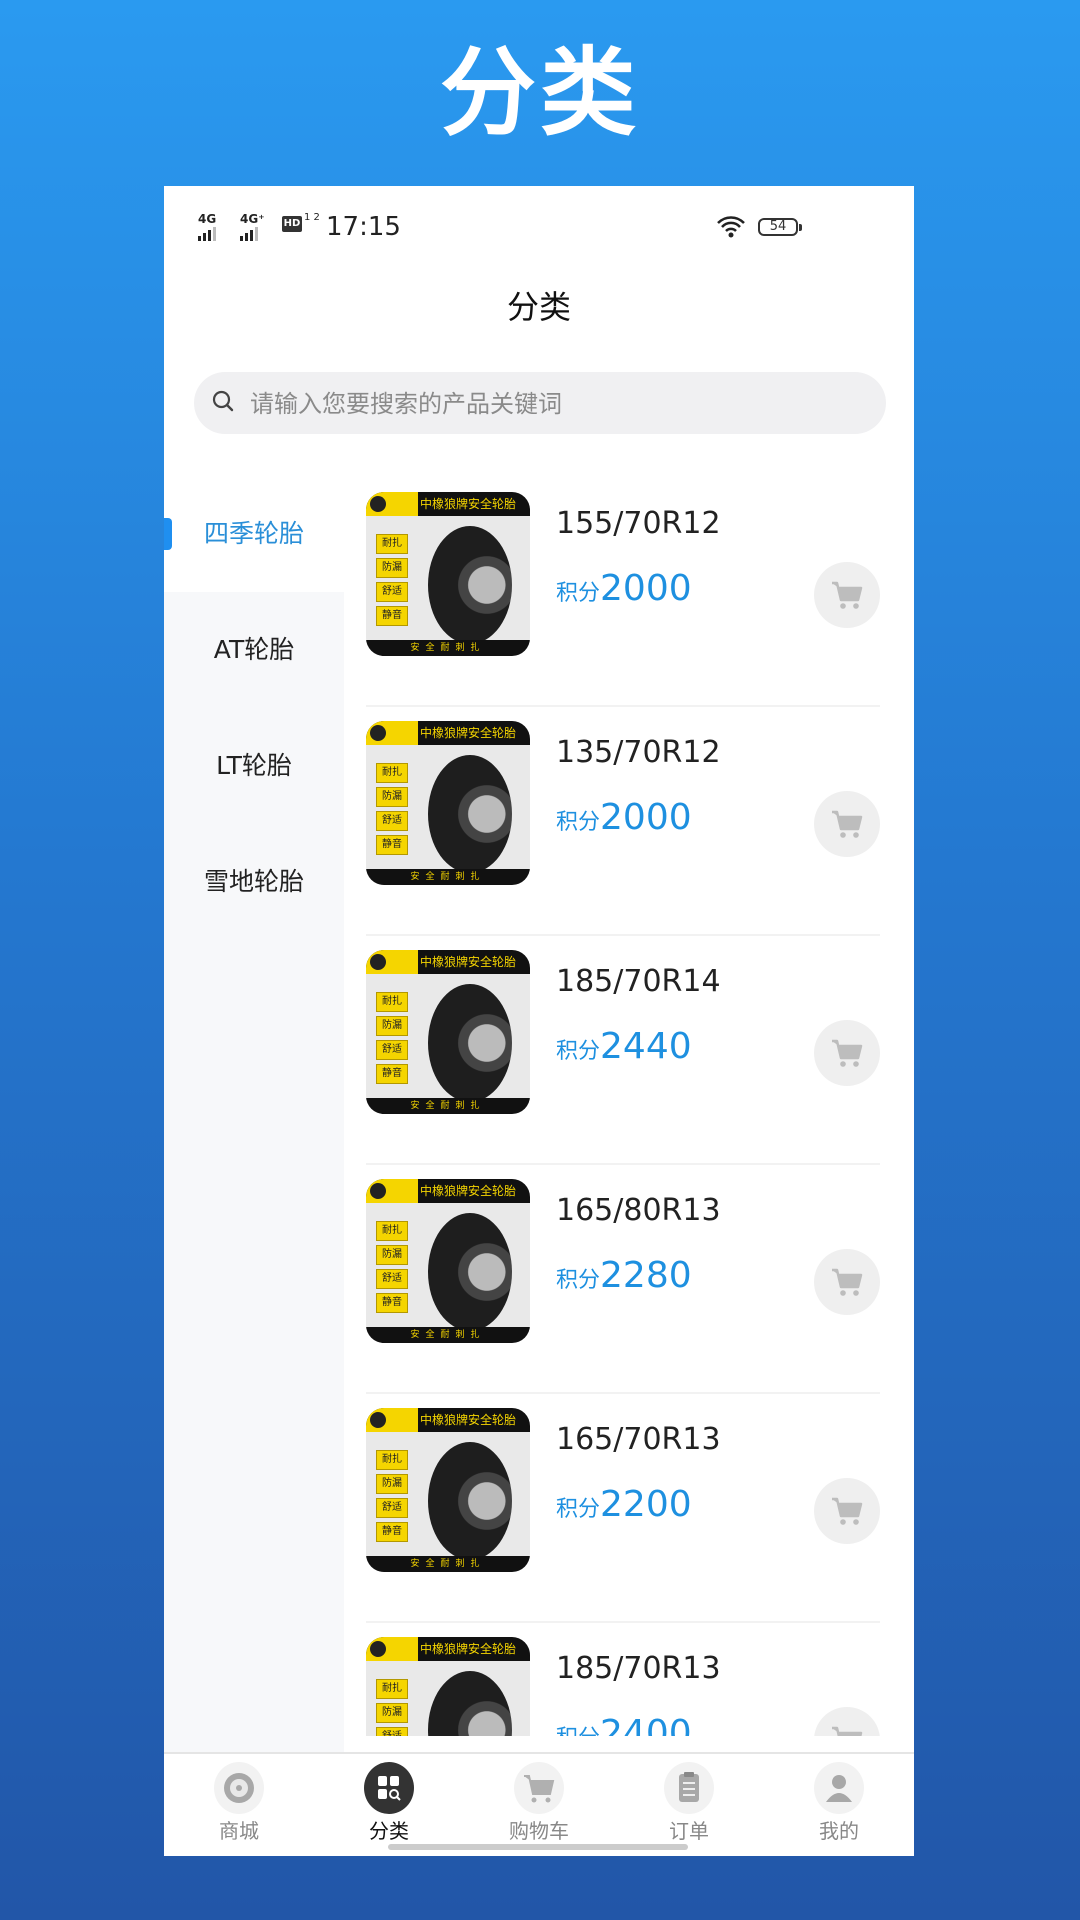 The width and height of the screenshot is (1080, 1920). Describe the element at coordinates (839, 1831) in the screenshot. I see `tab-label: 我的` at that location.